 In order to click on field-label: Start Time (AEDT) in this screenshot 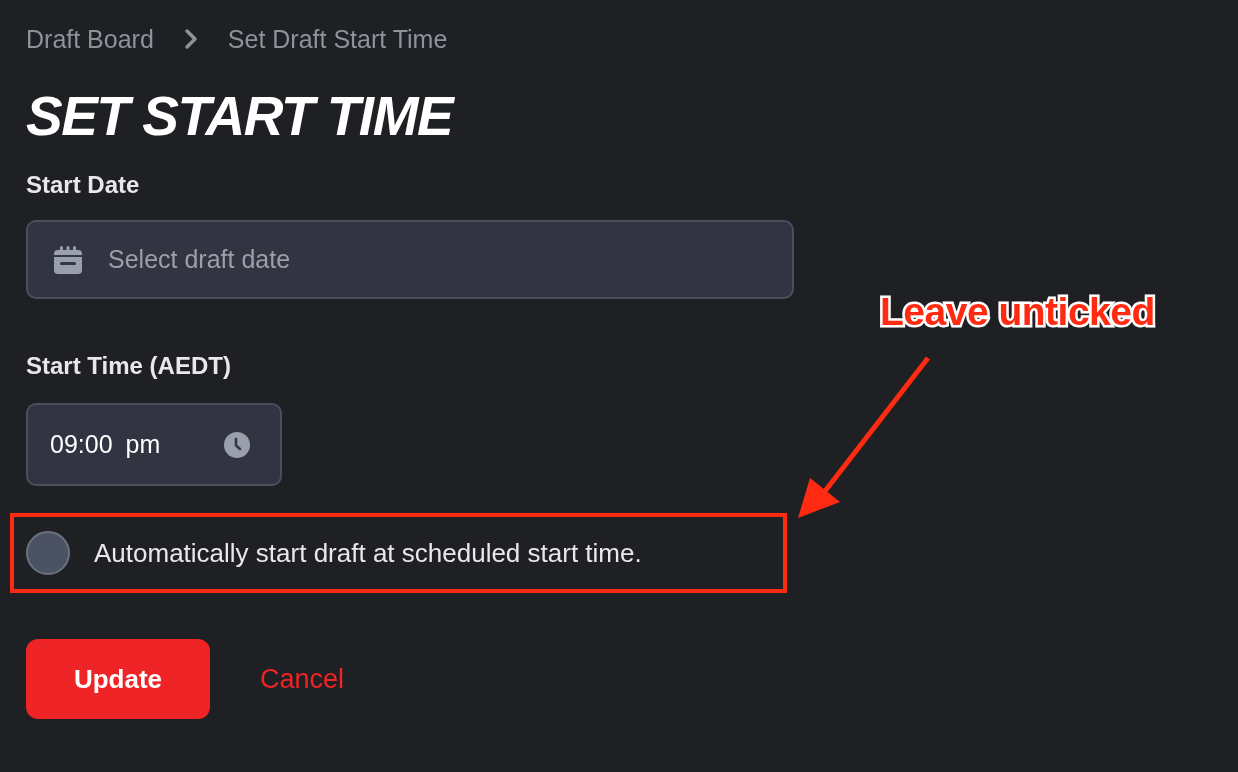, I will do `click(129, 366)`.